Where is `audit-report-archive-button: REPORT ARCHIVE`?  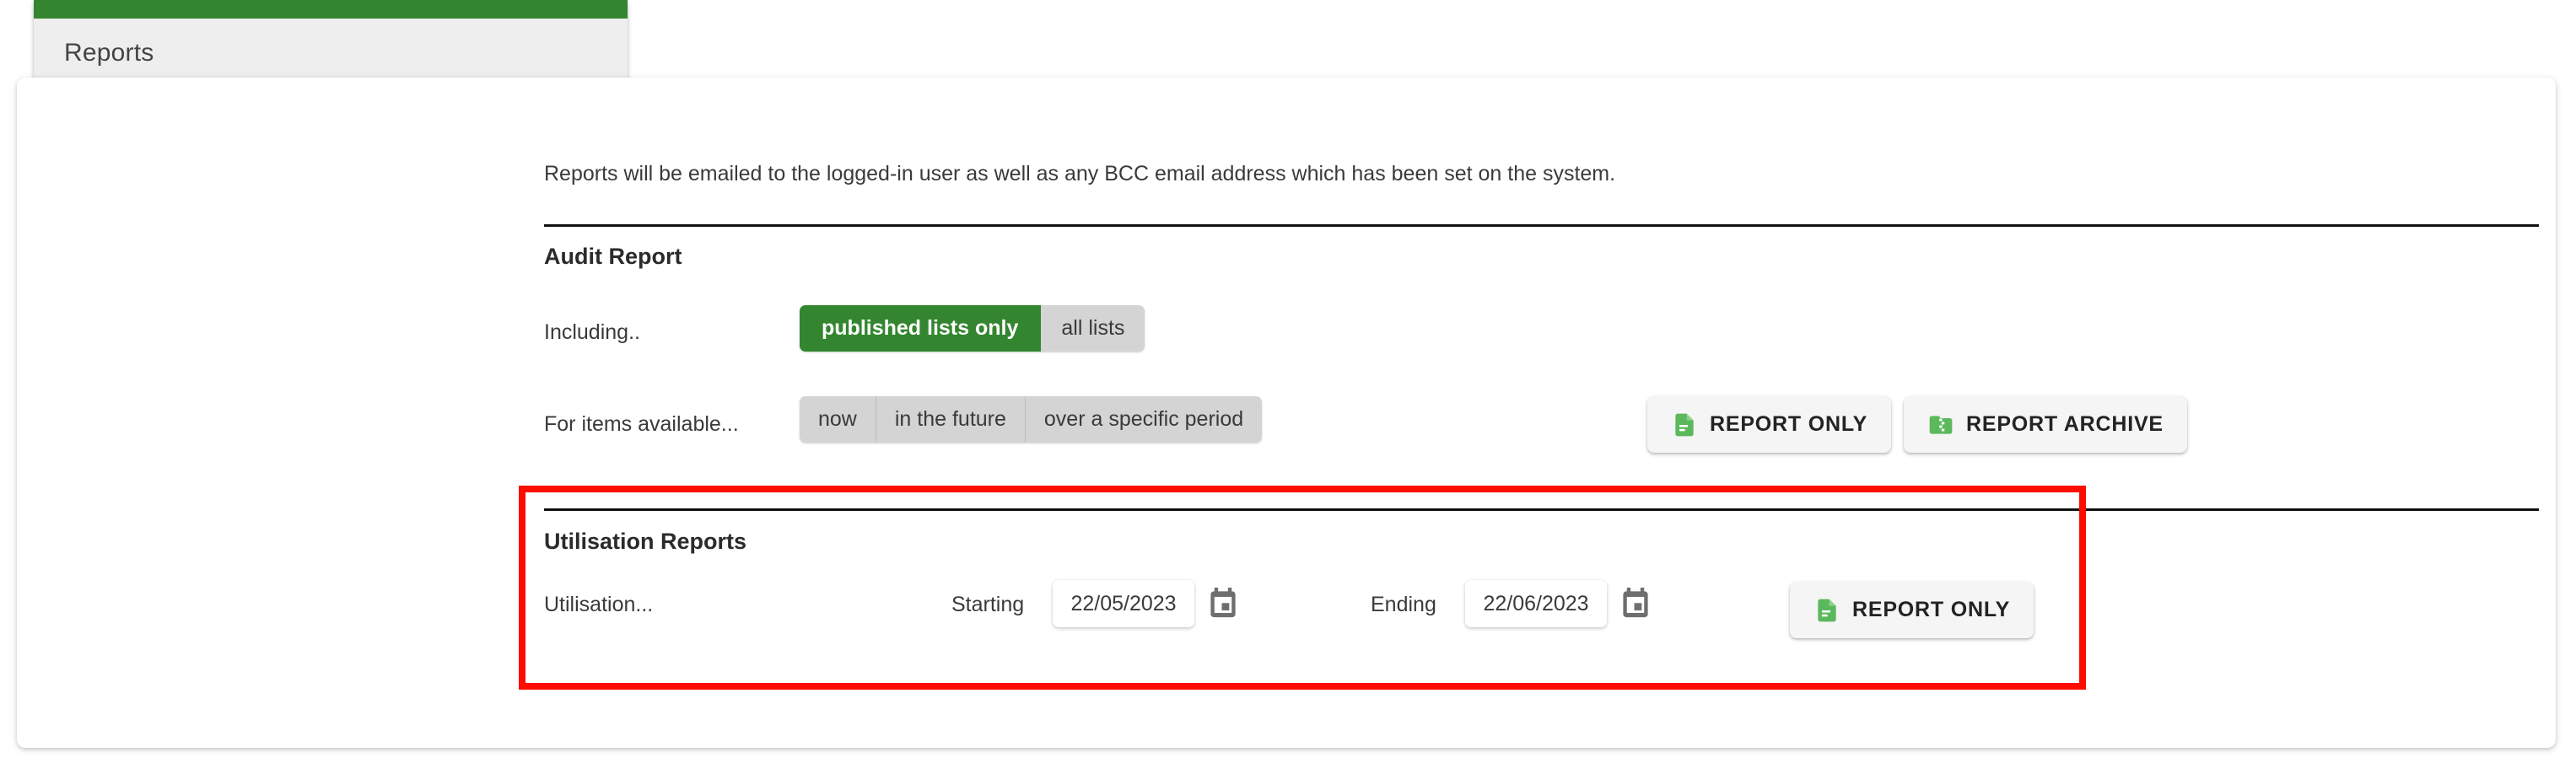 audit-report-archive-button: REPORT ARCHIVE is located at coordinates (2045, 424).